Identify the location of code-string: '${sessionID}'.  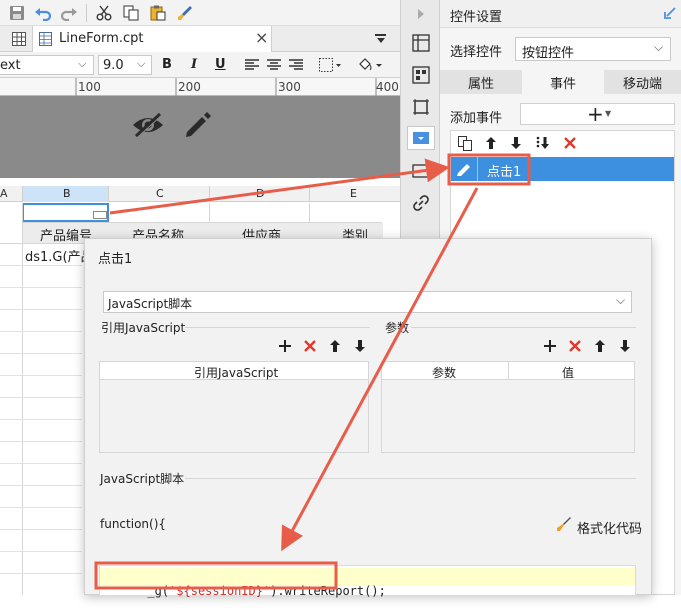
(220, 591).